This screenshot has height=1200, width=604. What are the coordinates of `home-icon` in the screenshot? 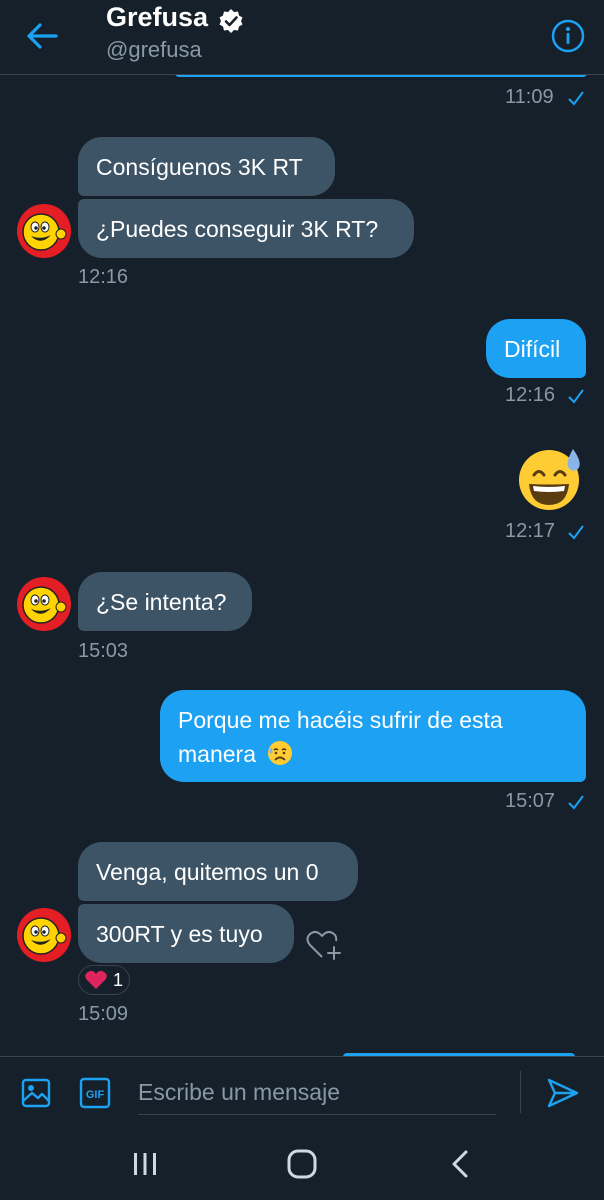 It's located at (302, 1164).